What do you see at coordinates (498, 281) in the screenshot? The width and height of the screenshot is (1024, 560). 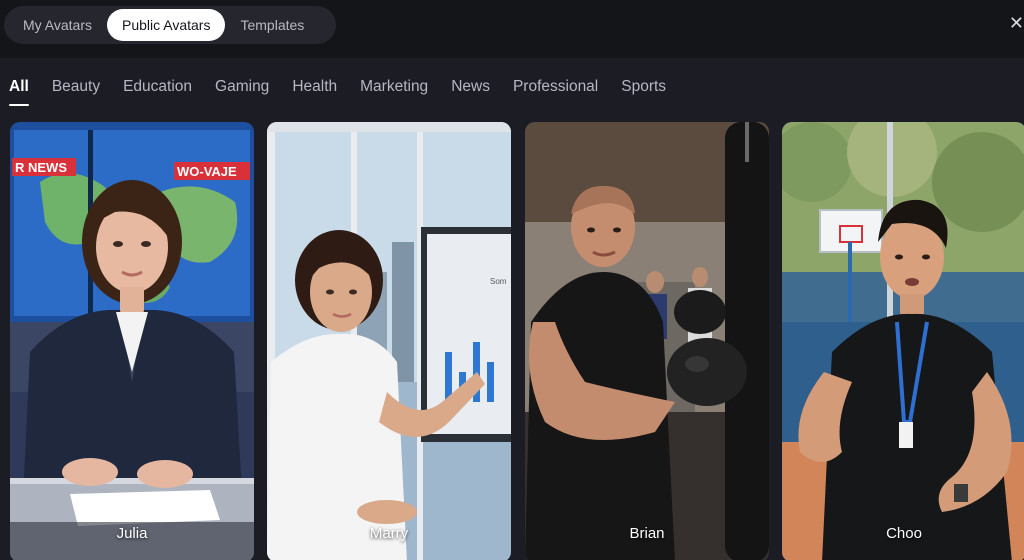 I see `screen-text: Som` at bounding box center [498, 281].